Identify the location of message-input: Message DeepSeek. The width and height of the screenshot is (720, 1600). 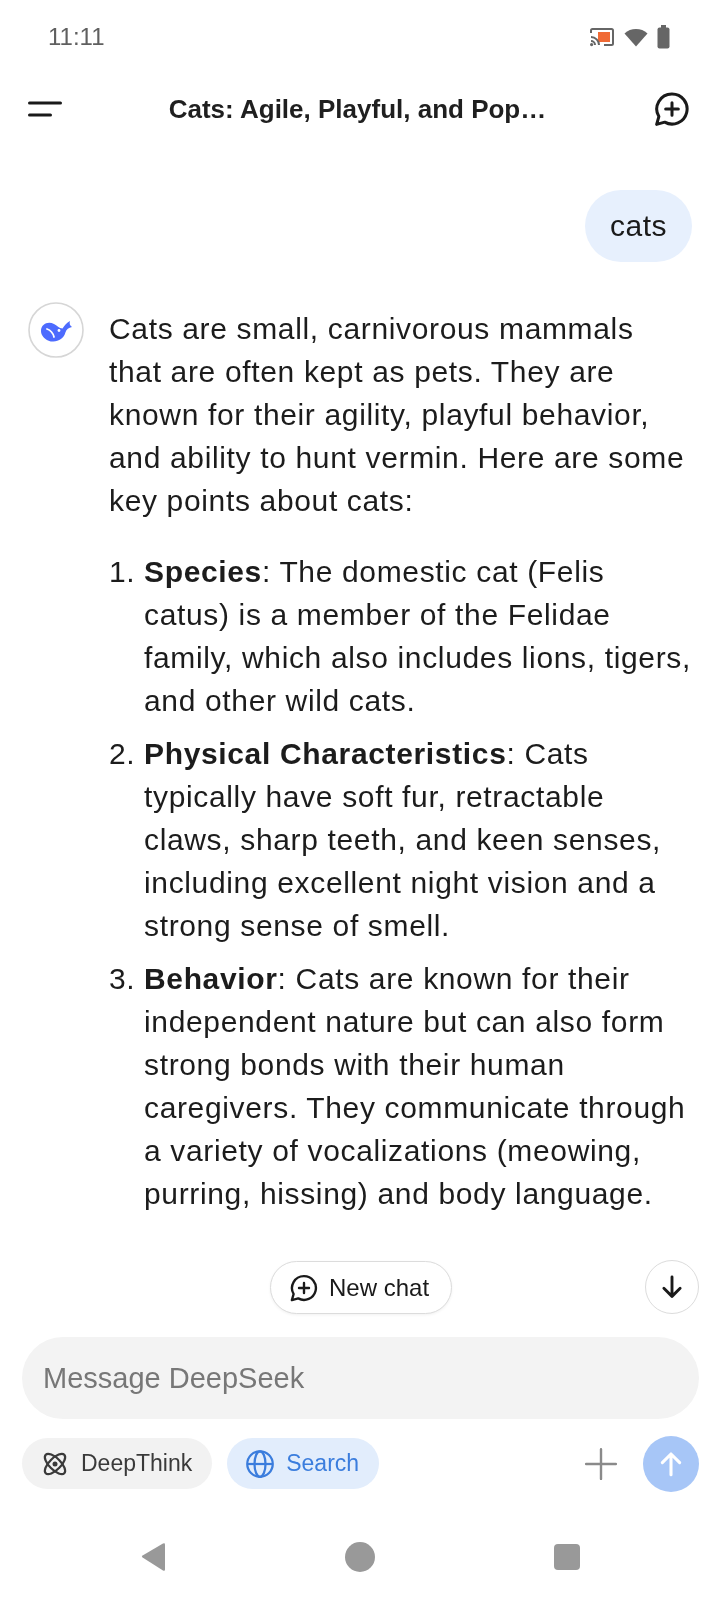
(360, 1378).